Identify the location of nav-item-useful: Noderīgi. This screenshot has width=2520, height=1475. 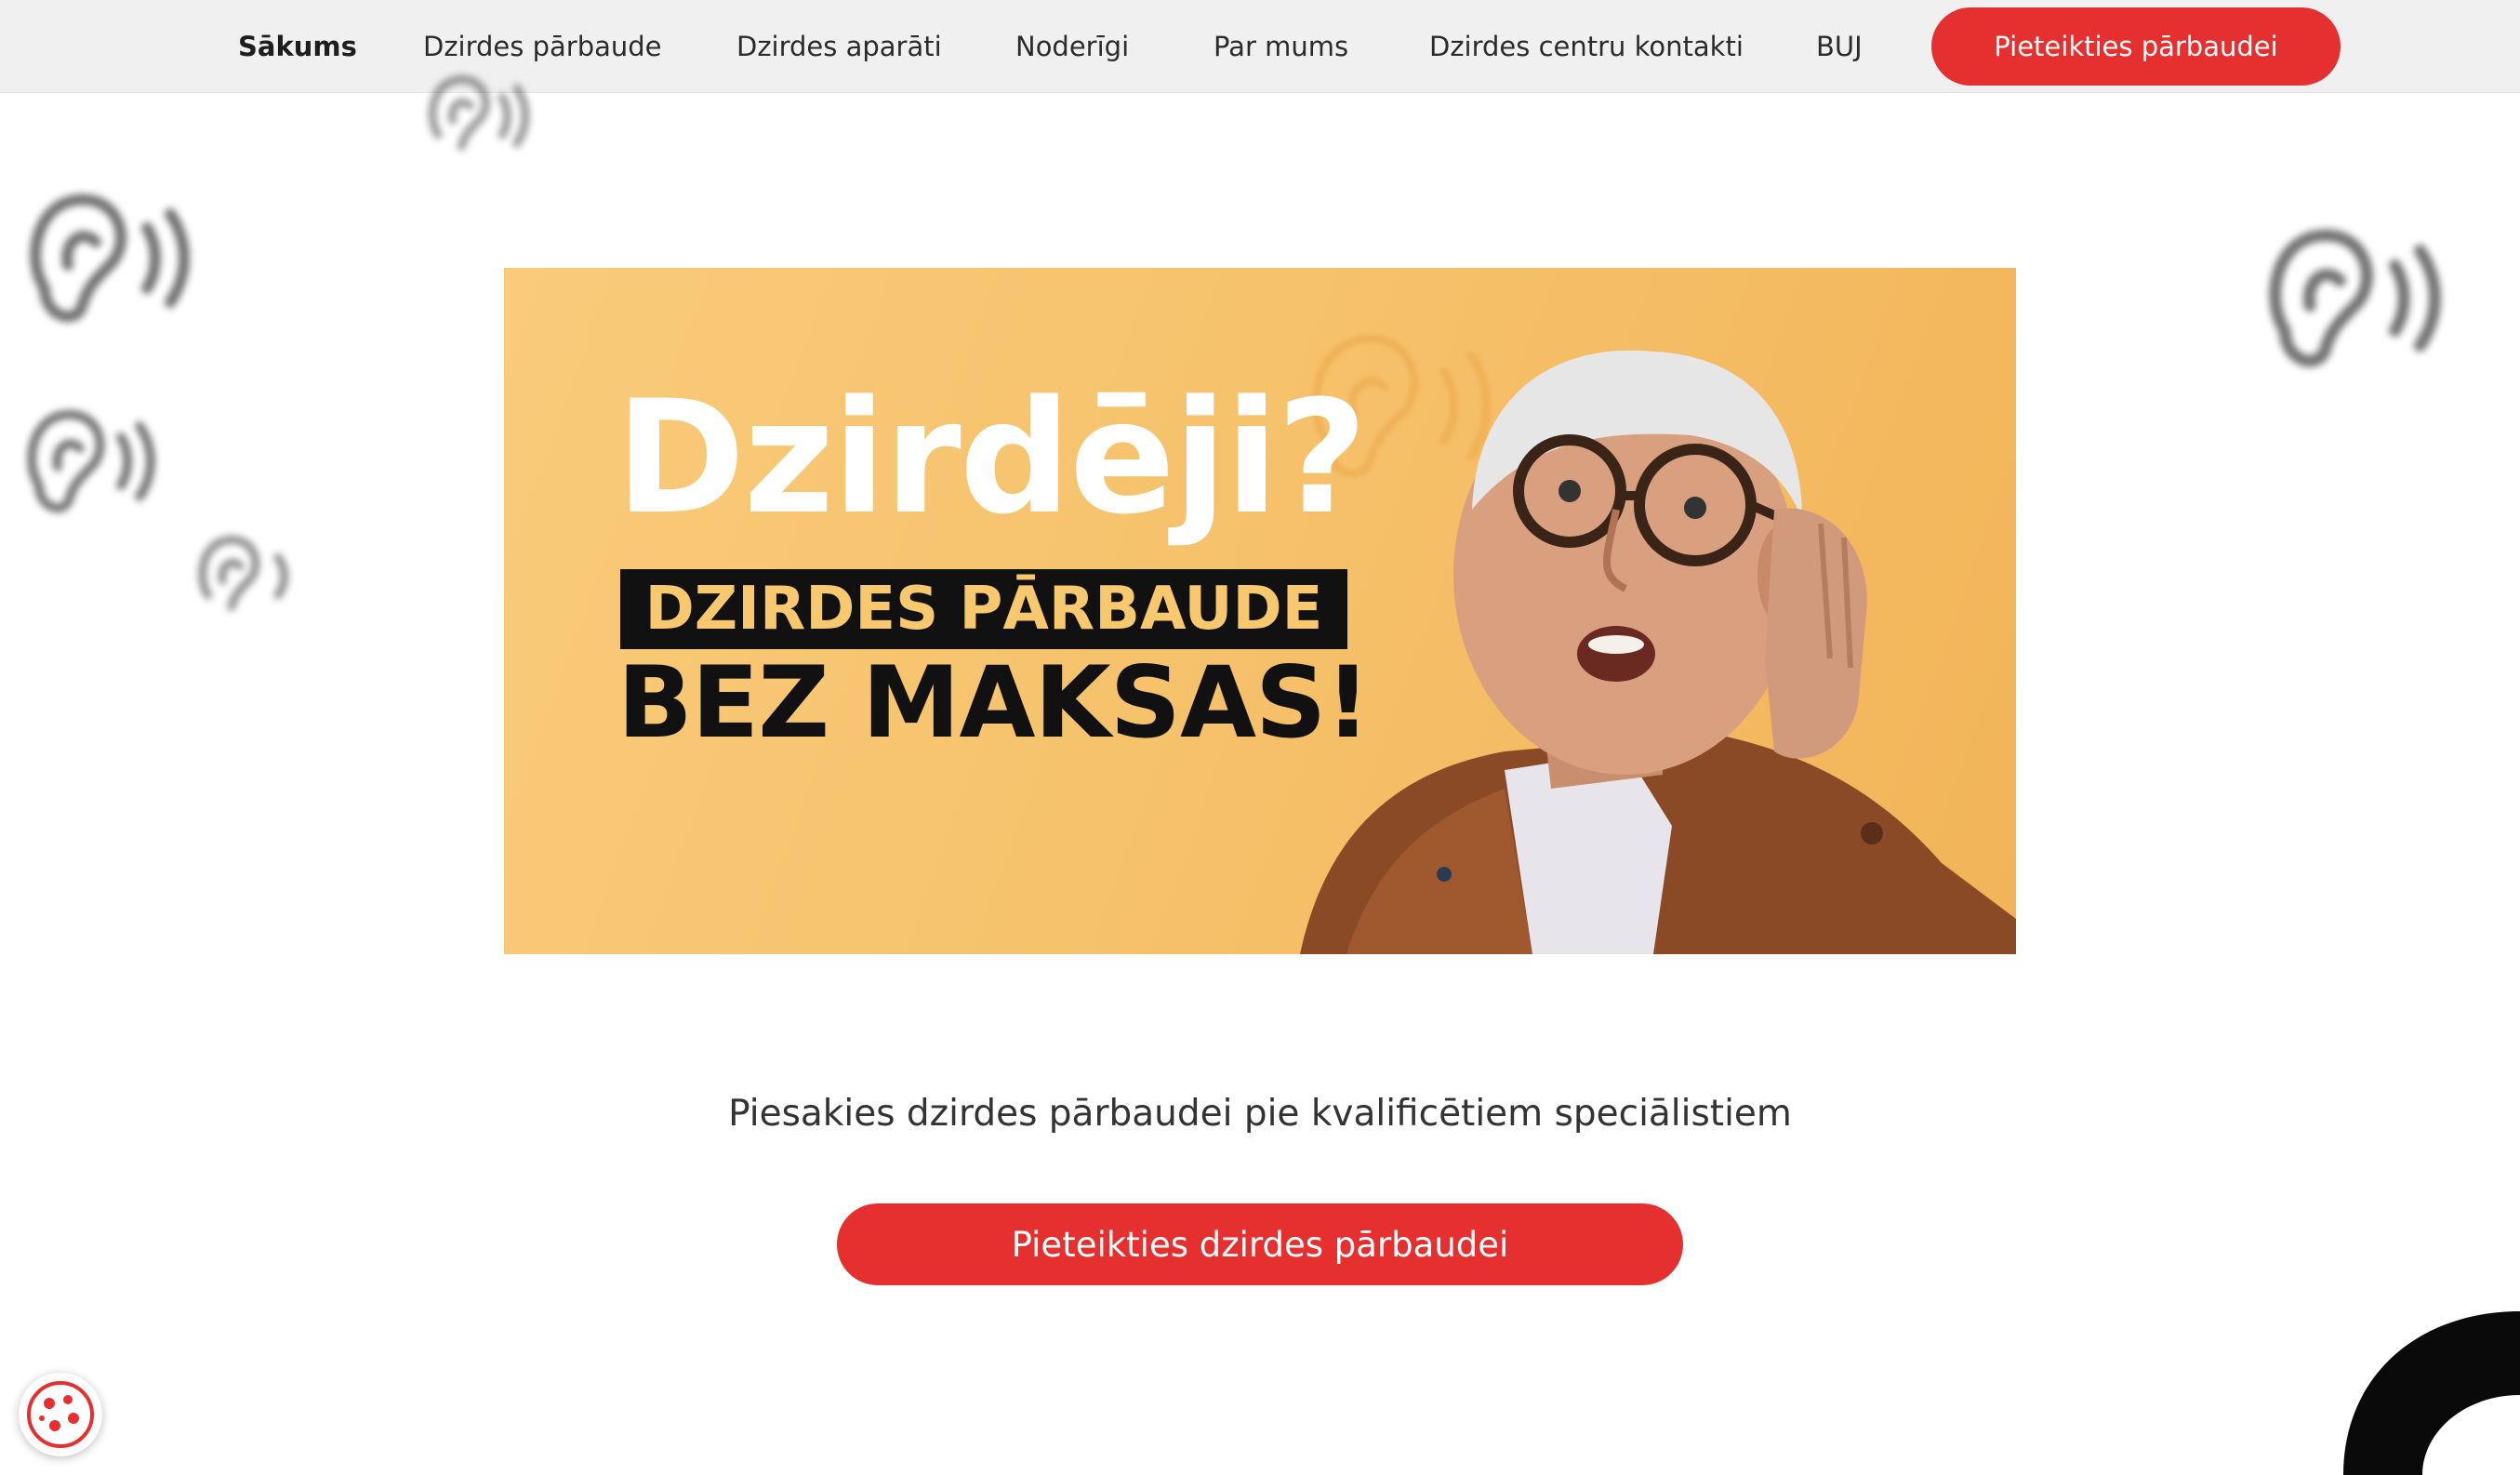
(1072, 46).